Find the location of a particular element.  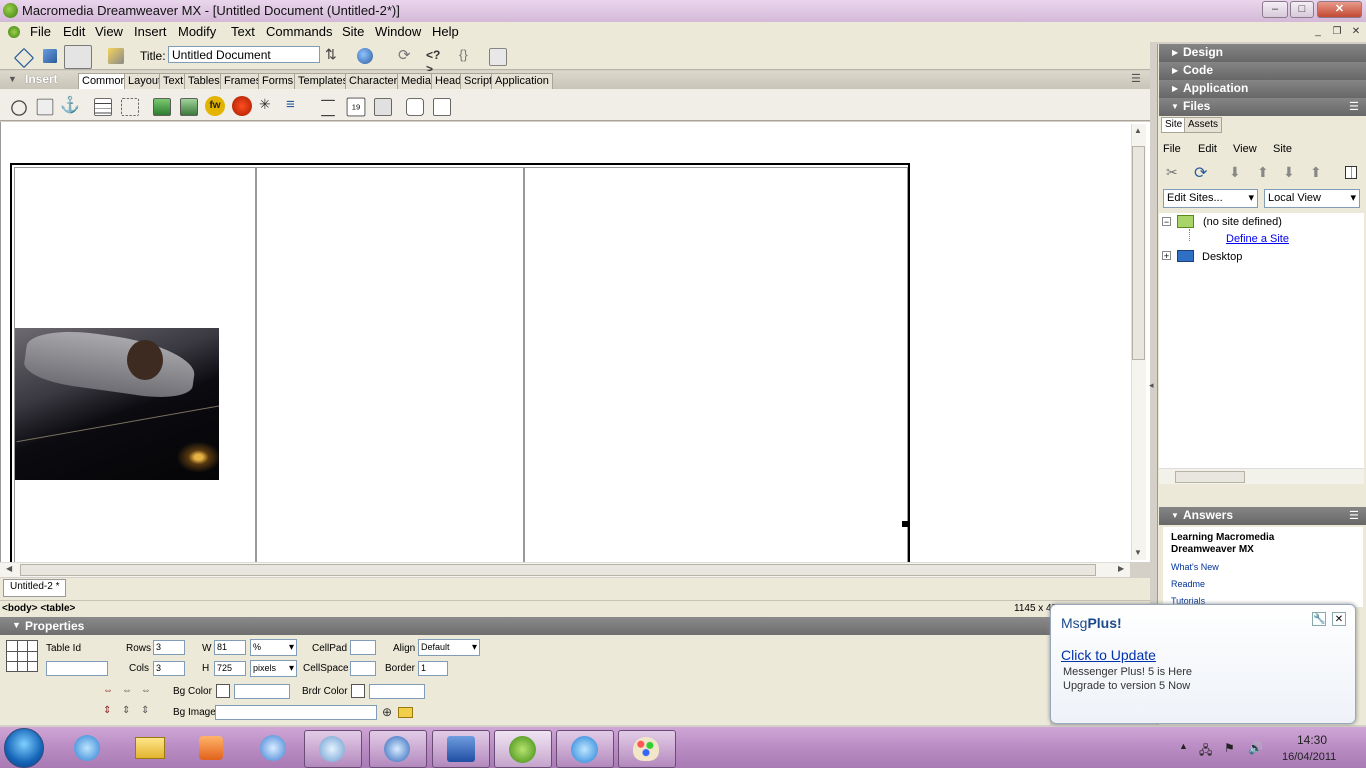

tabular-data-icon is located at coordinates (383, 107).